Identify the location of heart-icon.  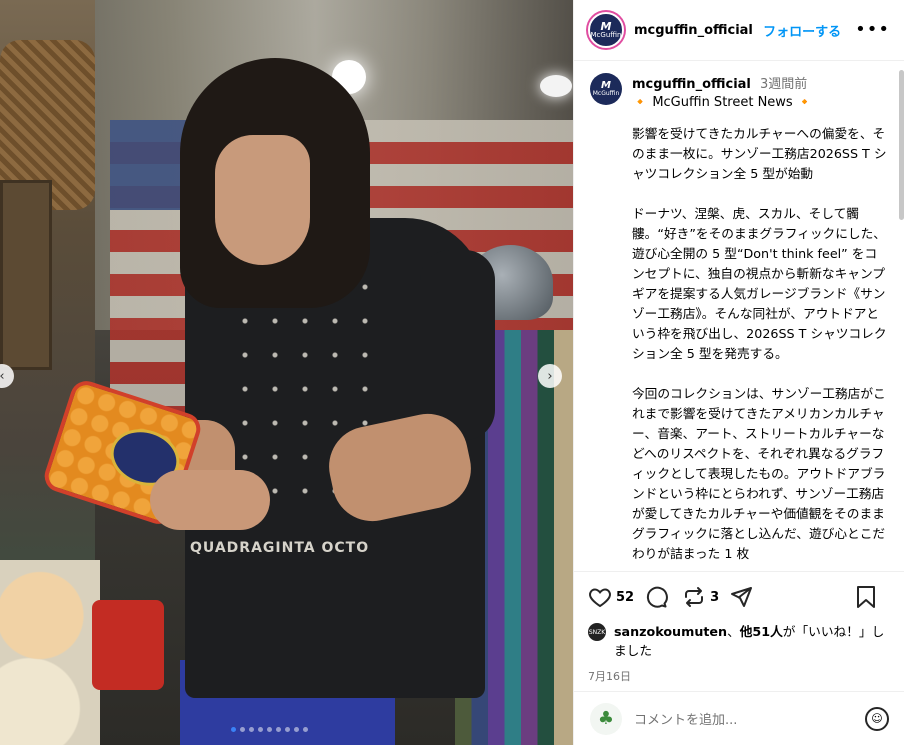
(600, 598).